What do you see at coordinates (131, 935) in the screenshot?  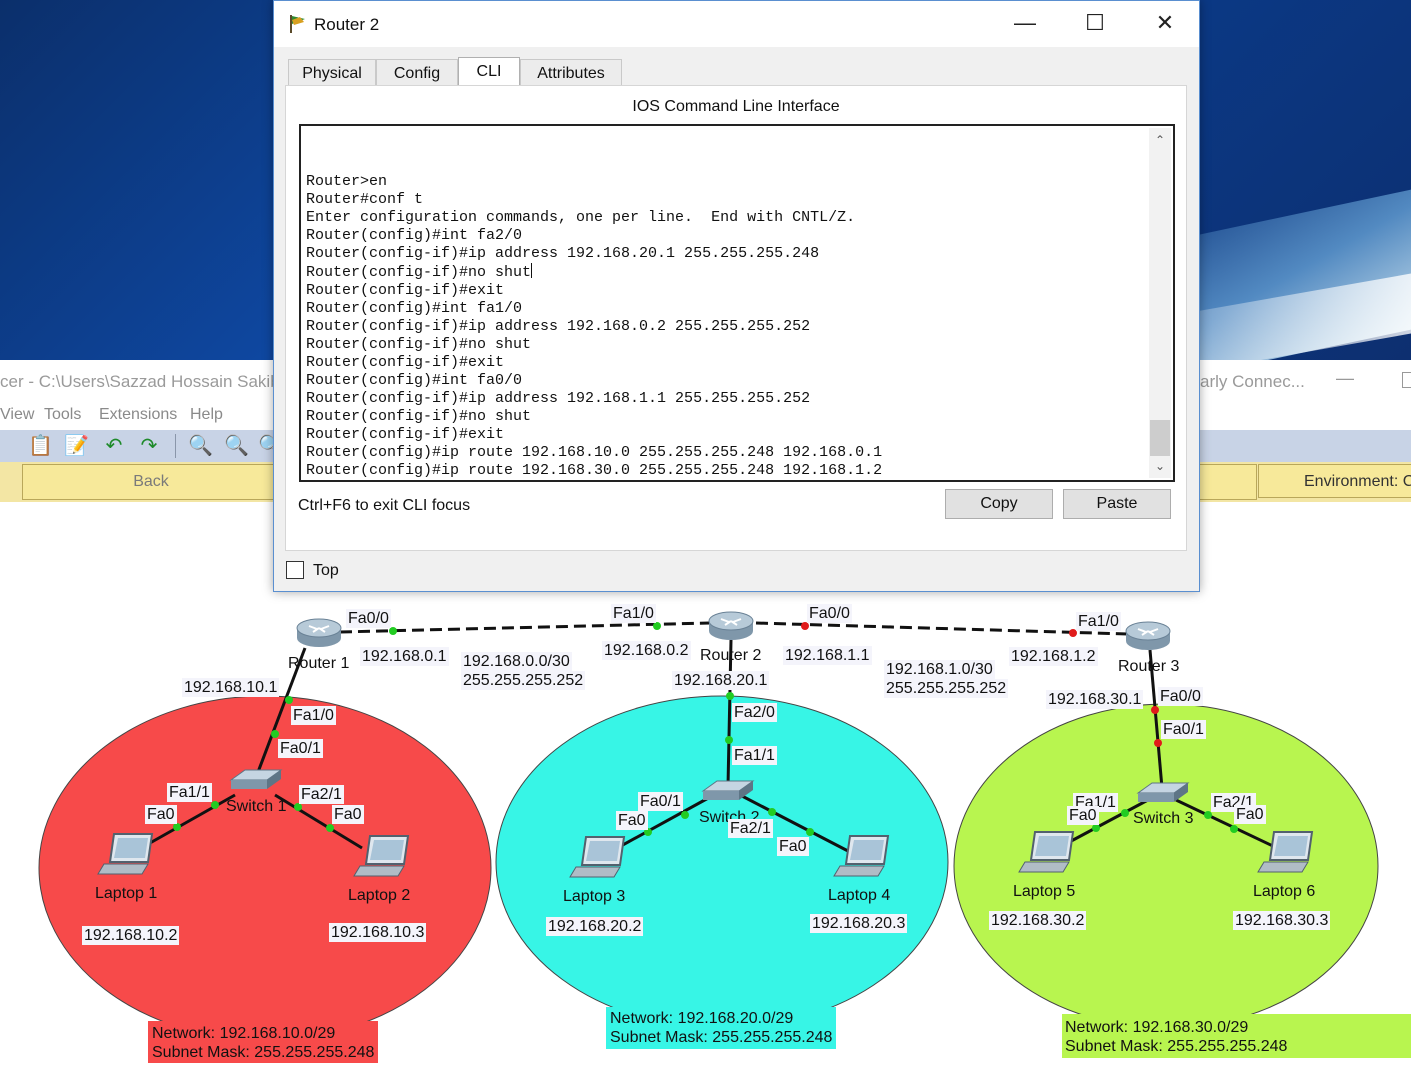 I see `ip-label: 192.168.10.2` at bounding box center [131, 935].